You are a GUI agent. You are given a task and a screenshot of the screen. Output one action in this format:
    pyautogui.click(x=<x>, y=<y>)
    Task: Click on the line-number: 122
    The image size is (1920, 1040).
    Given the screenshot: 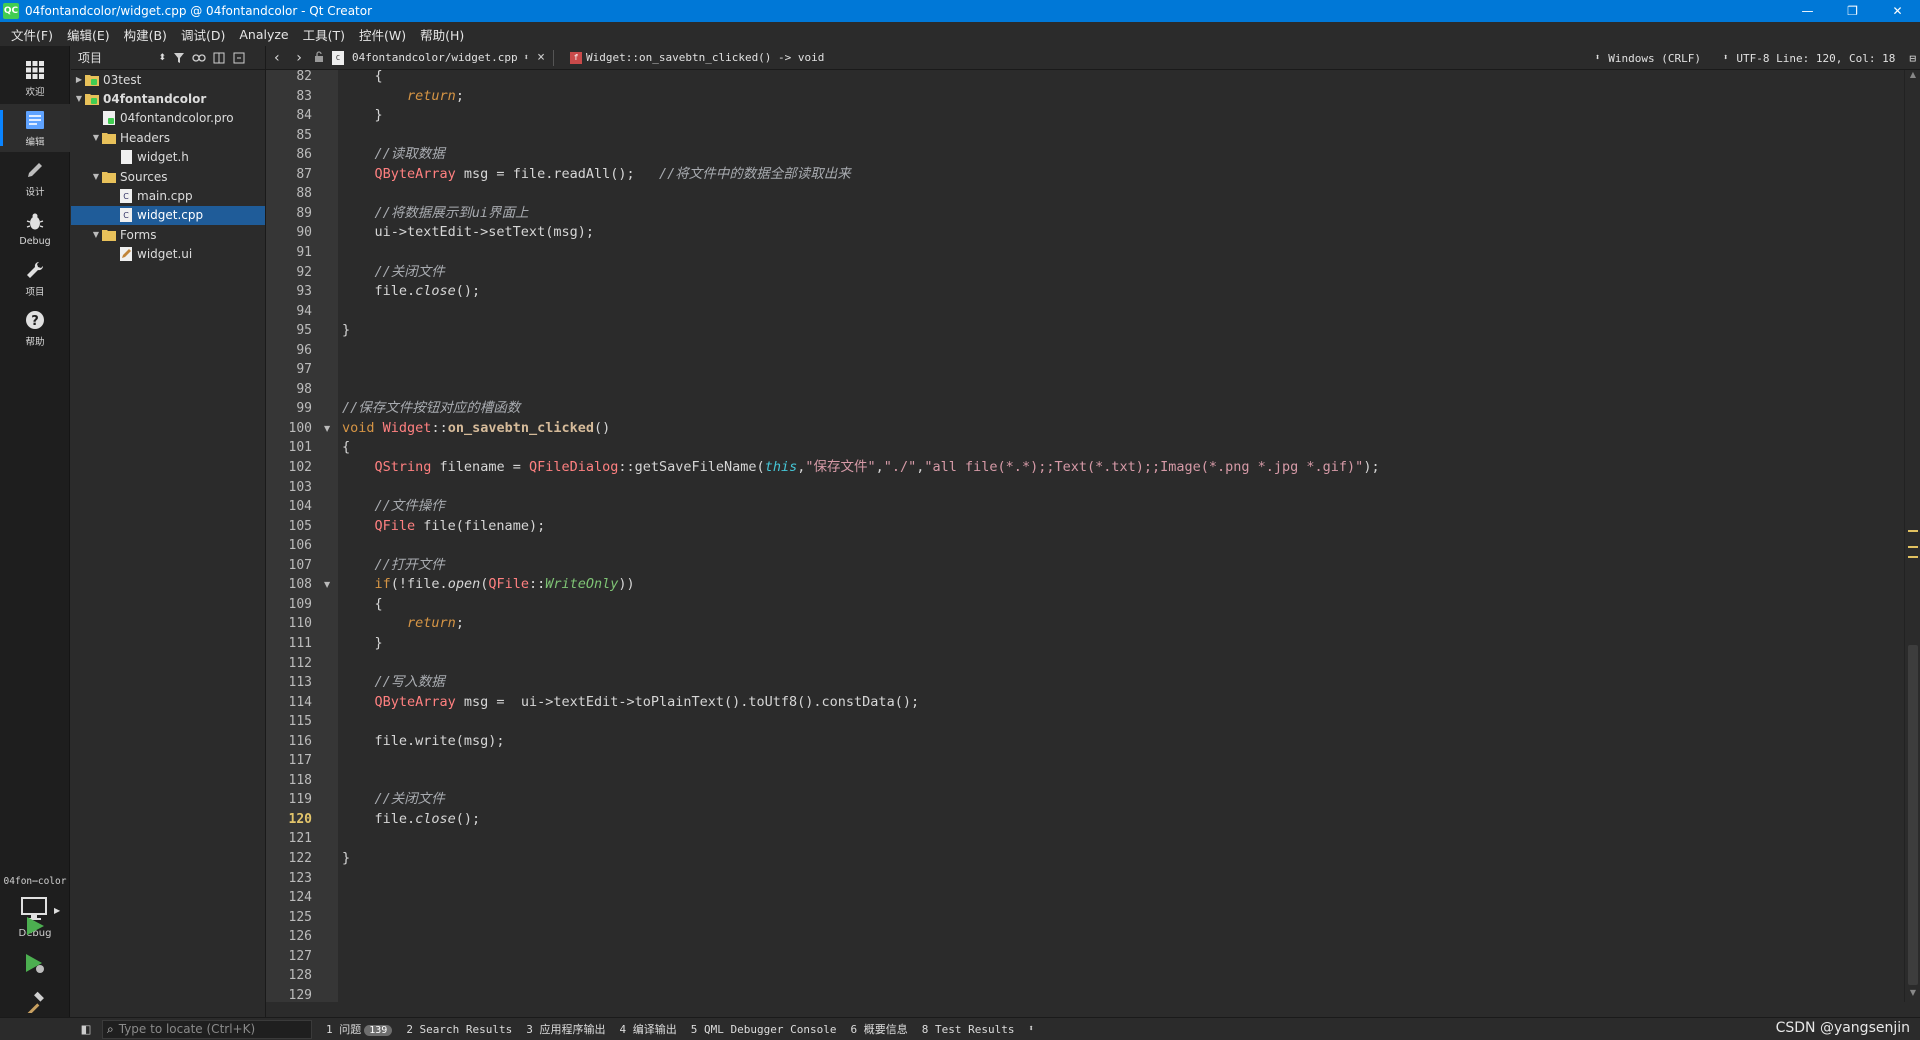 What is the action you would take?
    pyautogui.click(x=300, y=858)
    